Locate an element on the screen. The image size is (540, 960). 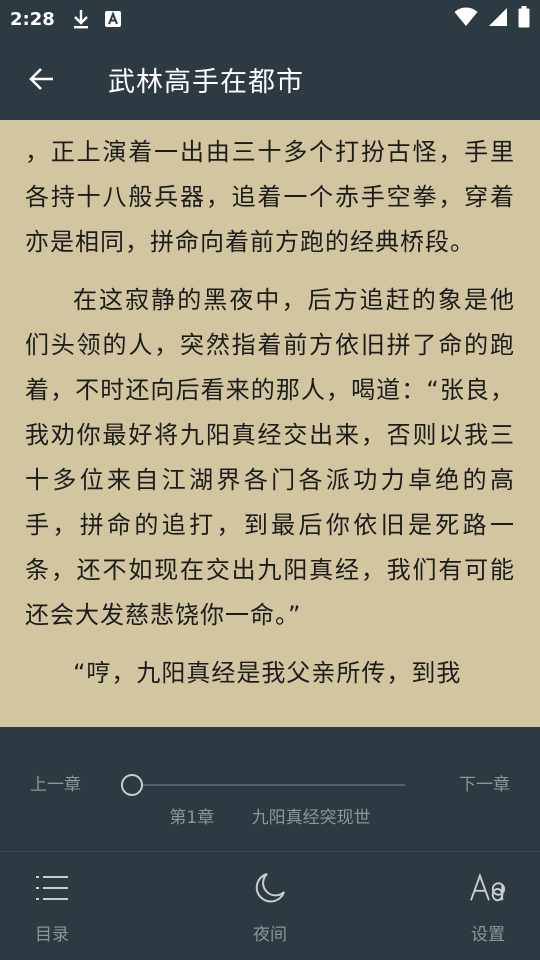
chapter-info: 第1章 九阳真经突现世 is located at coordinates (270, 818).